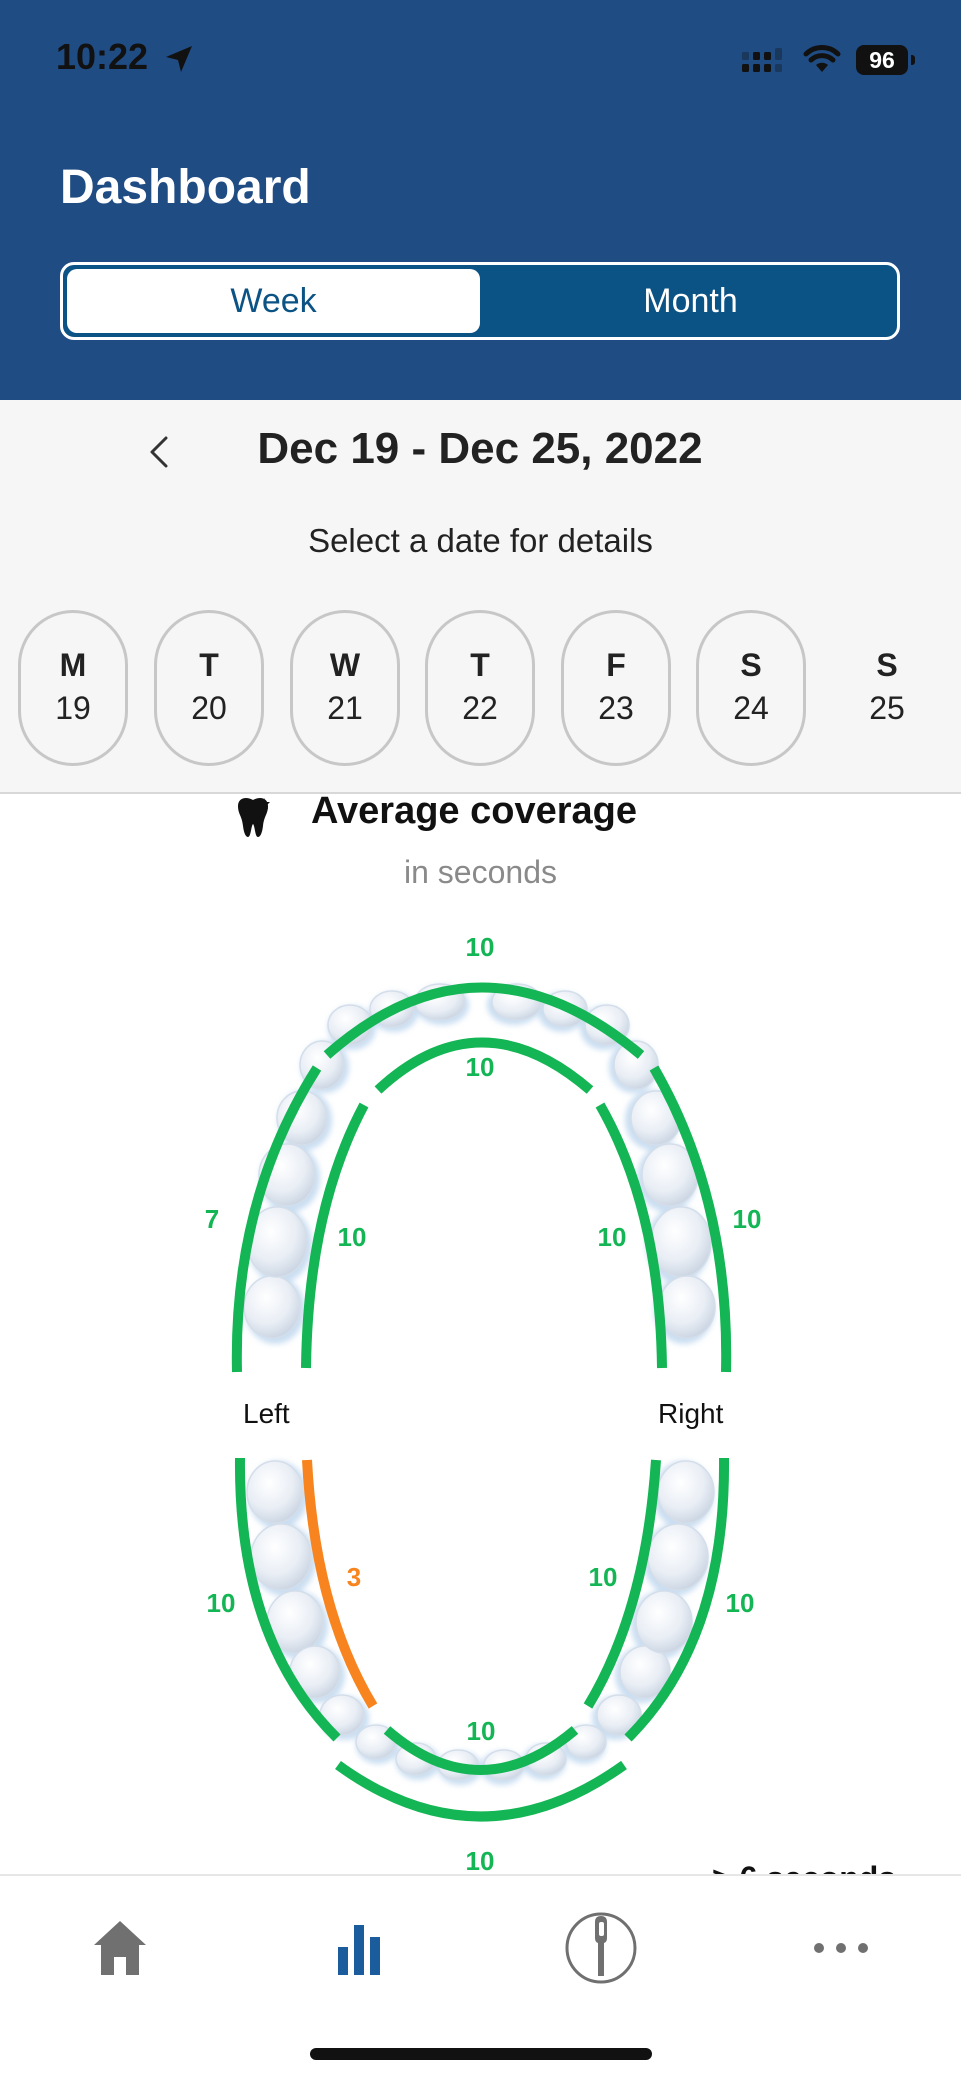 This screenshot has width=961, height=2082. Describe the element at coordinates (480, 540) in the screenshot. I see `select-date-hint: Select a date for details` at that location.